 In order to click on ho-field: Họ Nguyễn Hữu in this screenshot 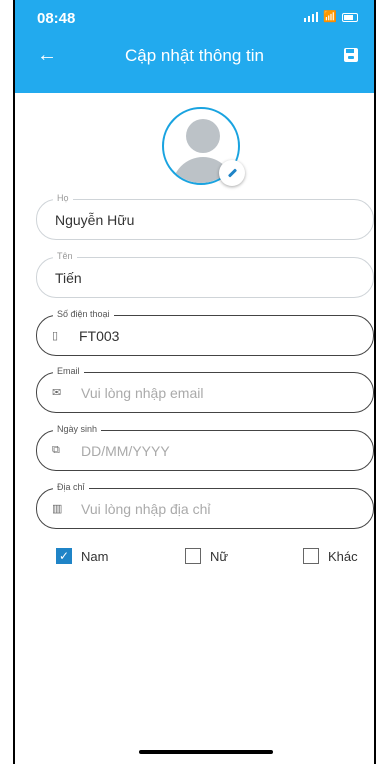, I will do `click(205, 216)`.